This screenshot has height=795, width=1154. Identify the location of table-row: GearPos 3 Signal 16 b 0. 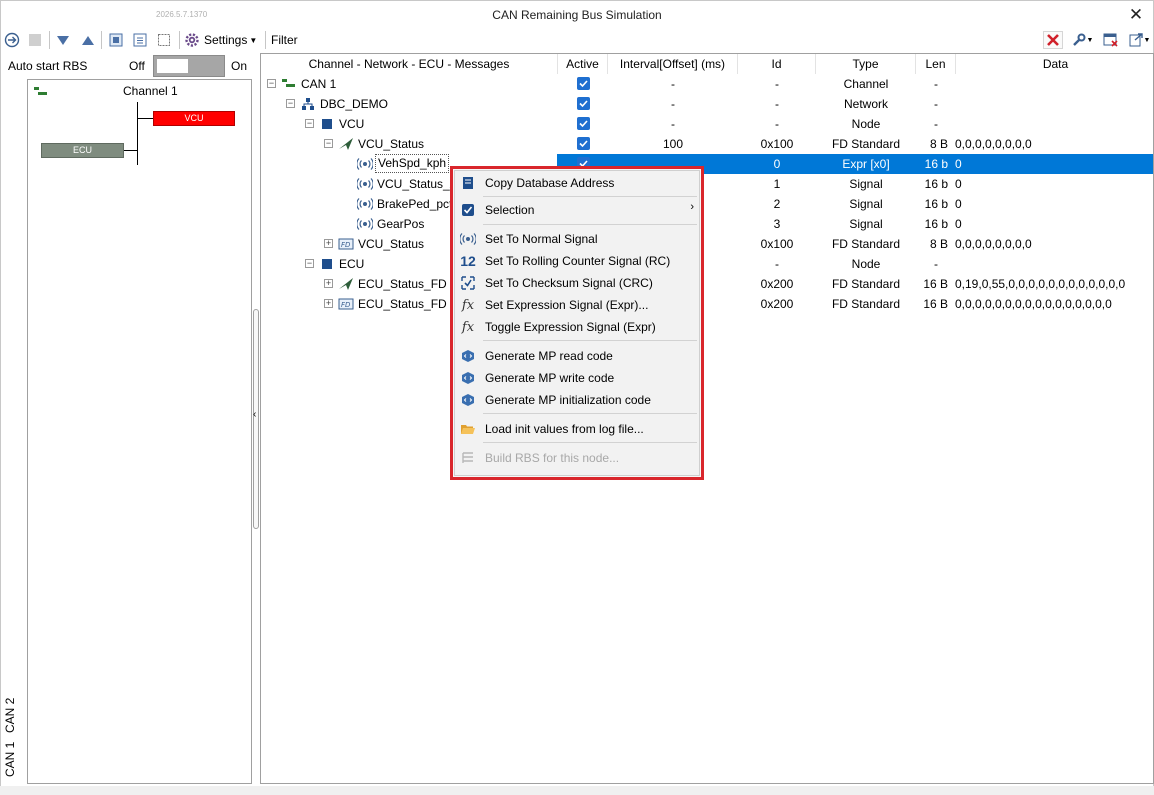
(707, 224).